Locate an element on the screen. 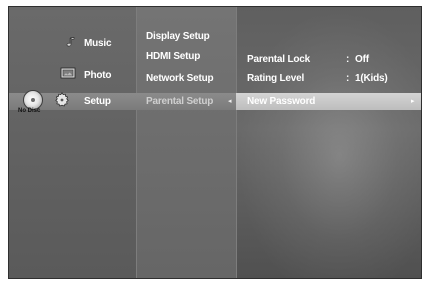 The height and width of the screenshot is (285, 430). setup-item-network: Network Setup is located at coordinates (180, 78).